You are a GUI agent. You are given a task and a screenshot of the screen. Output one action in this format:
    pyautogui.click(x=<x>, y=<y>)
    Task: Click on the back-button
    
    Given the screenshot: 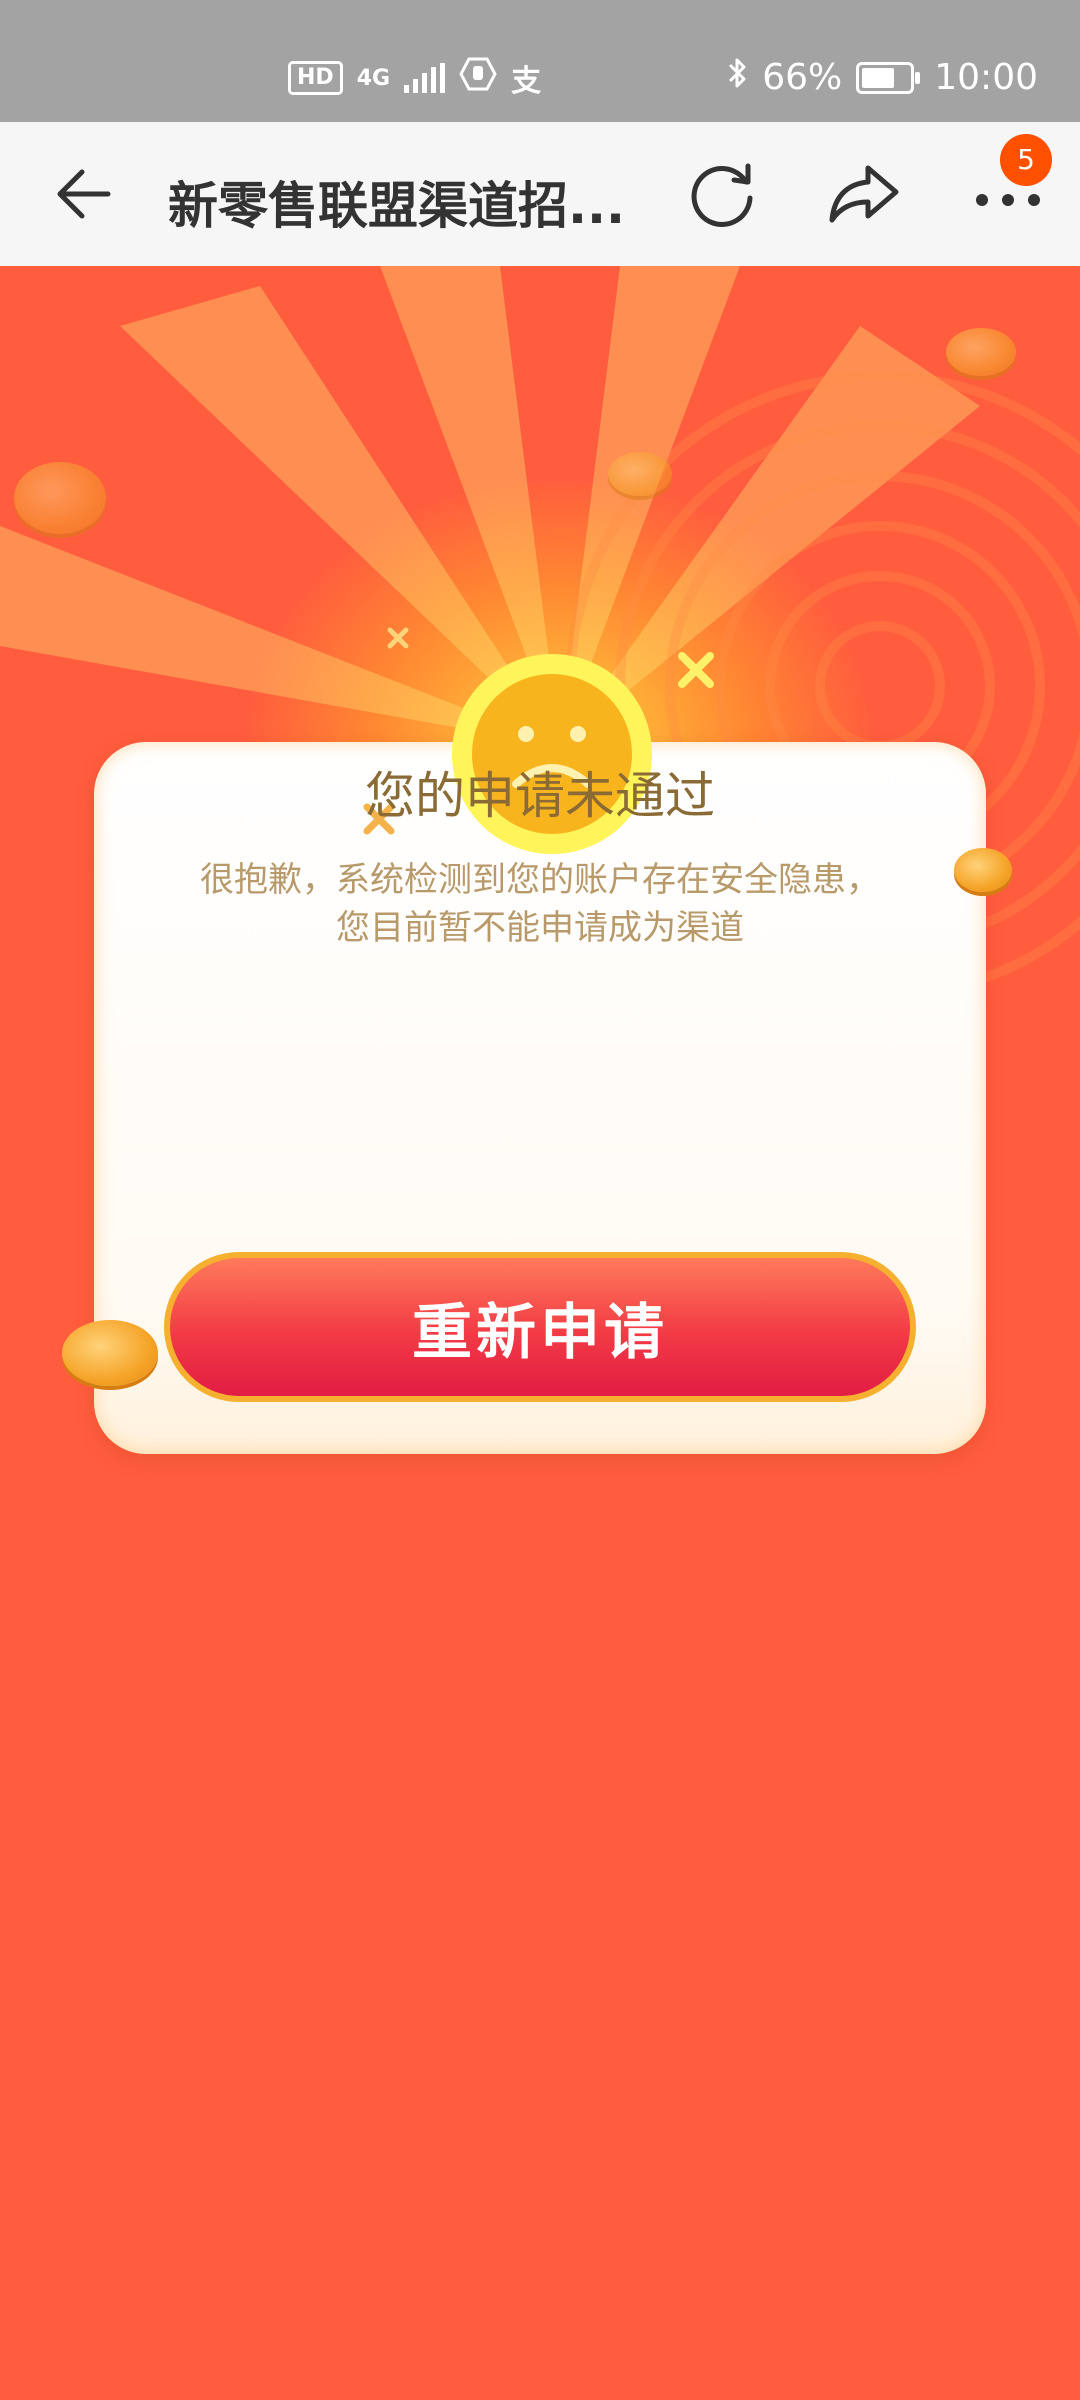 What is the action you would take?
    pyautogui.click(x=86, y=194)
    